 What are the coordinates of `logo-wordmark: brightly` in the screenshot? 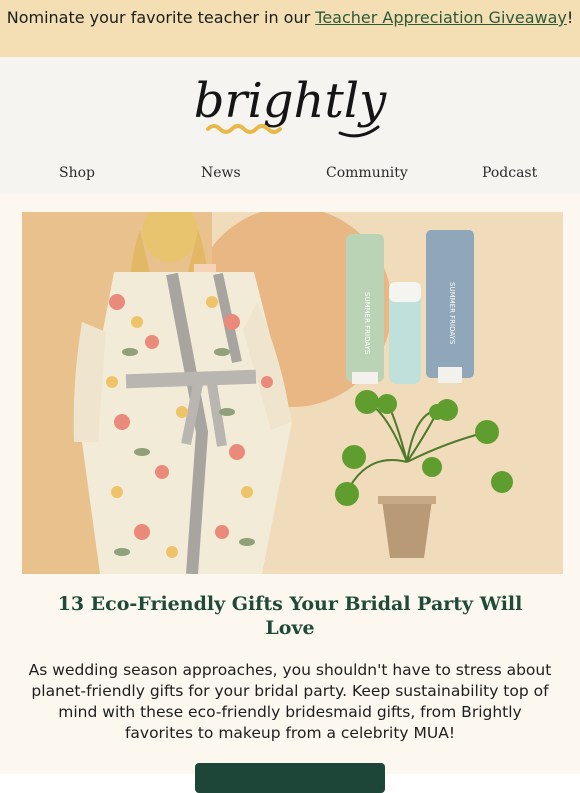 It's located at (290, 101).